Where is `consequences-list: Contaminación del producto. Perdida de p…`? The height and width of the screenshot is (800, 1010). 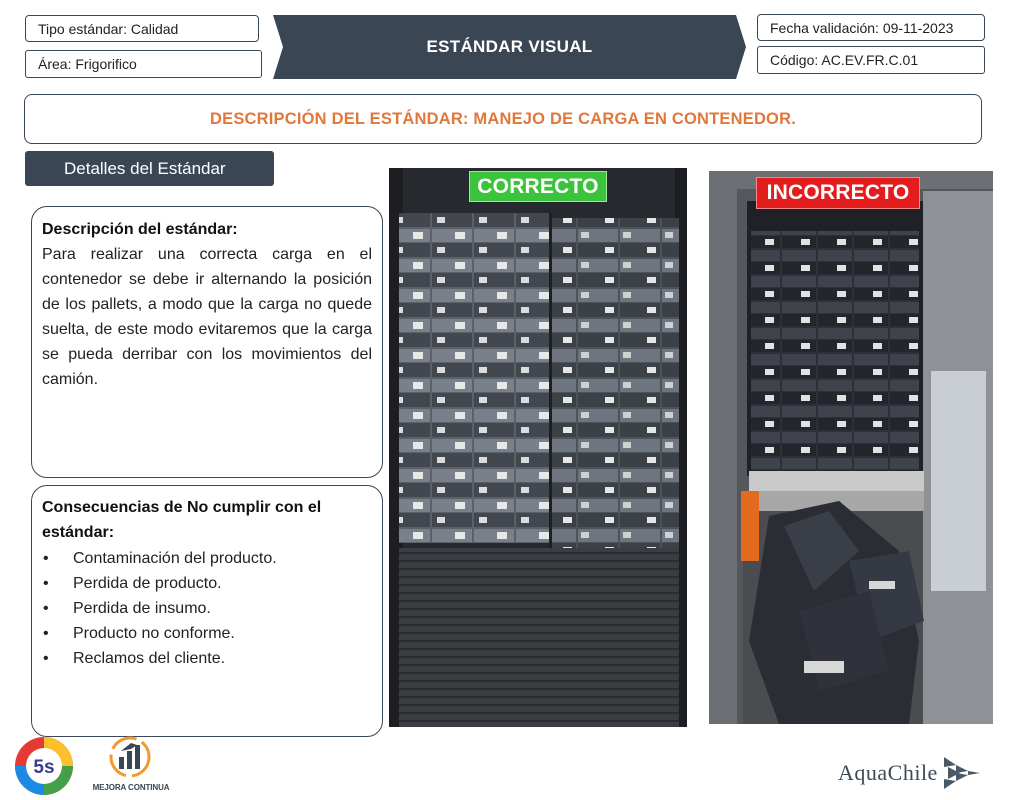 consequences-list: Contaminación del producto. Perdida de p… is located at coordinates (207, 608).